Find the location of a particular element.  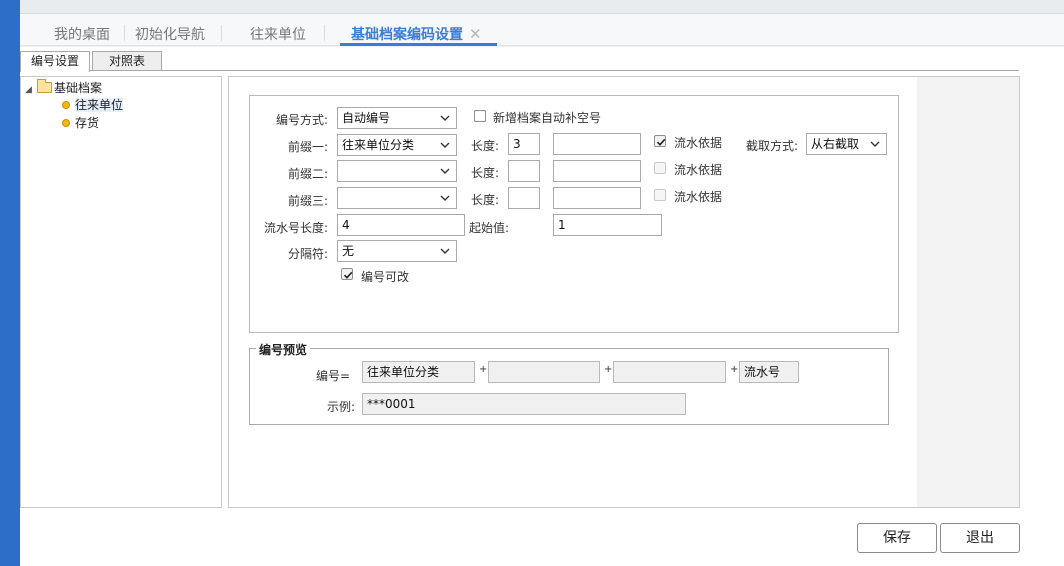

preview-legend: 编号预览 is located at coordinates (283, 349).